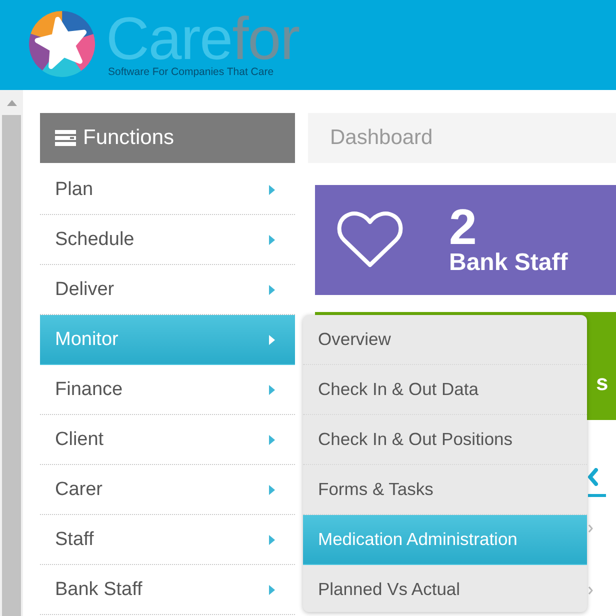 The width and height of the screenshot is (616, 616). I want to click on sidebar-item: Bank Staff, so click(167, 590).